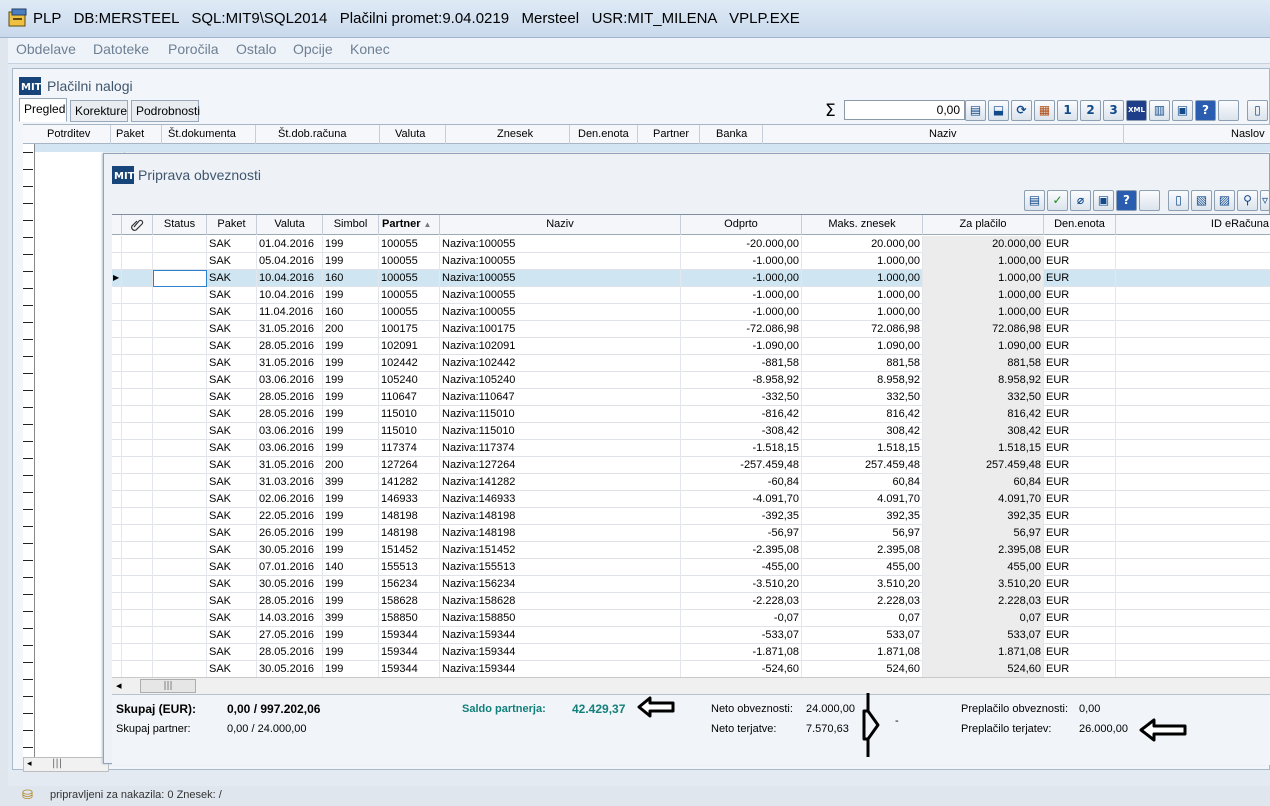  Describe the element at coordinates (66, 764) in the screenshot. I see `horizontal-scrollbar: ◂ |||` at that location.